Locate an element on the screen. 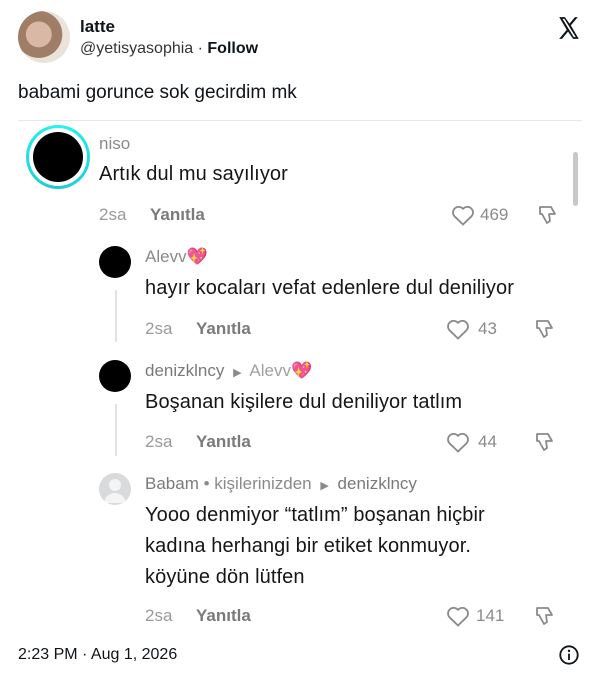 The width and height of the screenshot is (600, 685). comment-author: denizklncy is located at coordinates (184, 370).